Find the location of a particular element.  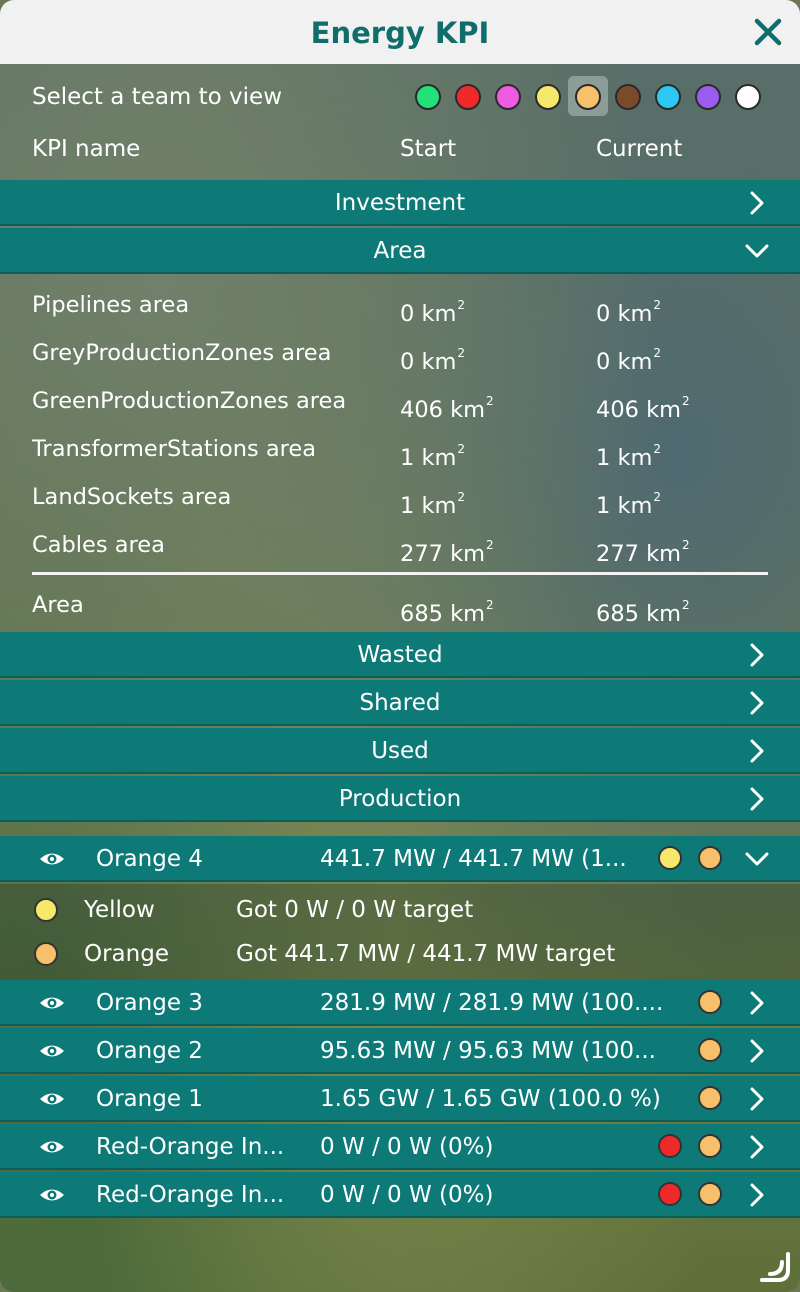

section-label: Shared is located at coordinates (400, 703).